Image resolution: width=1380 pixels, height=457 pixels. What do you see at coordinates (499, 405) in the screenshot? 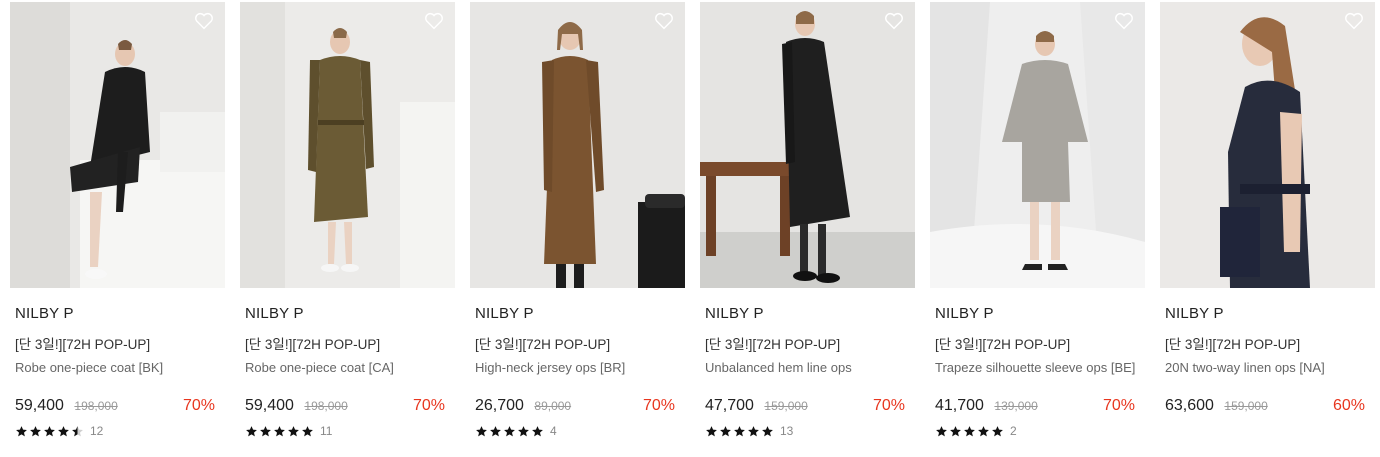
I see `sale-price: 26,700` at bounding box center [499, 405].